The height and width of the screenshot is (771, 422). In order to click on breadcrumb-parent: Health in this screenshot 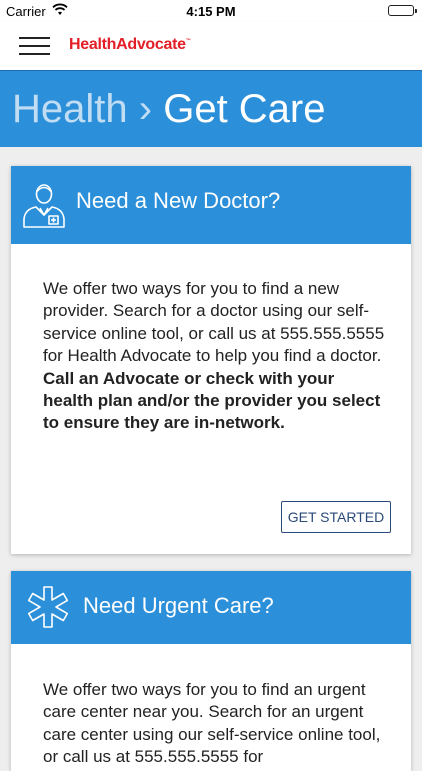, I will do `click(70, 109)`.